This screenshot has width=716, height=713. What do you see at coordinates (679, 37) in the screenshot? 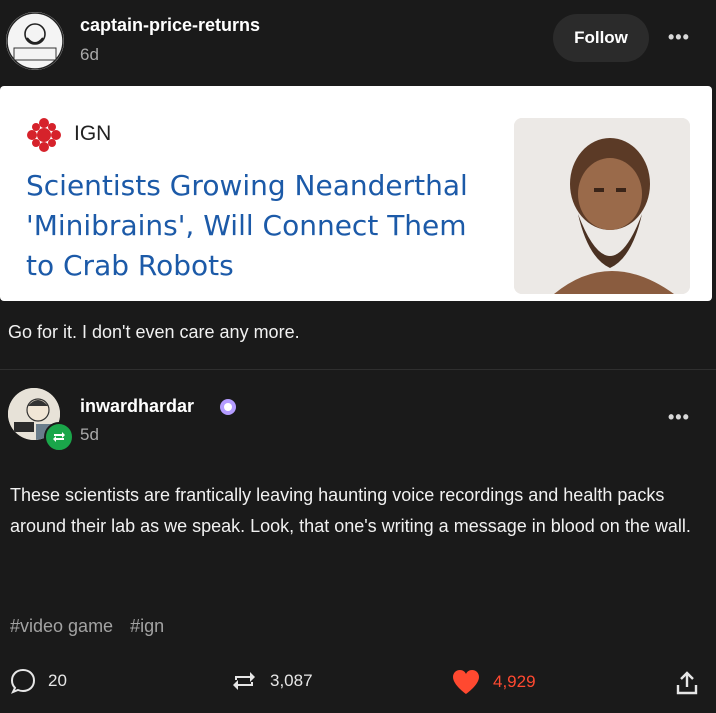
I see `more-options-icon: •••` at bounding box center [679, 37].